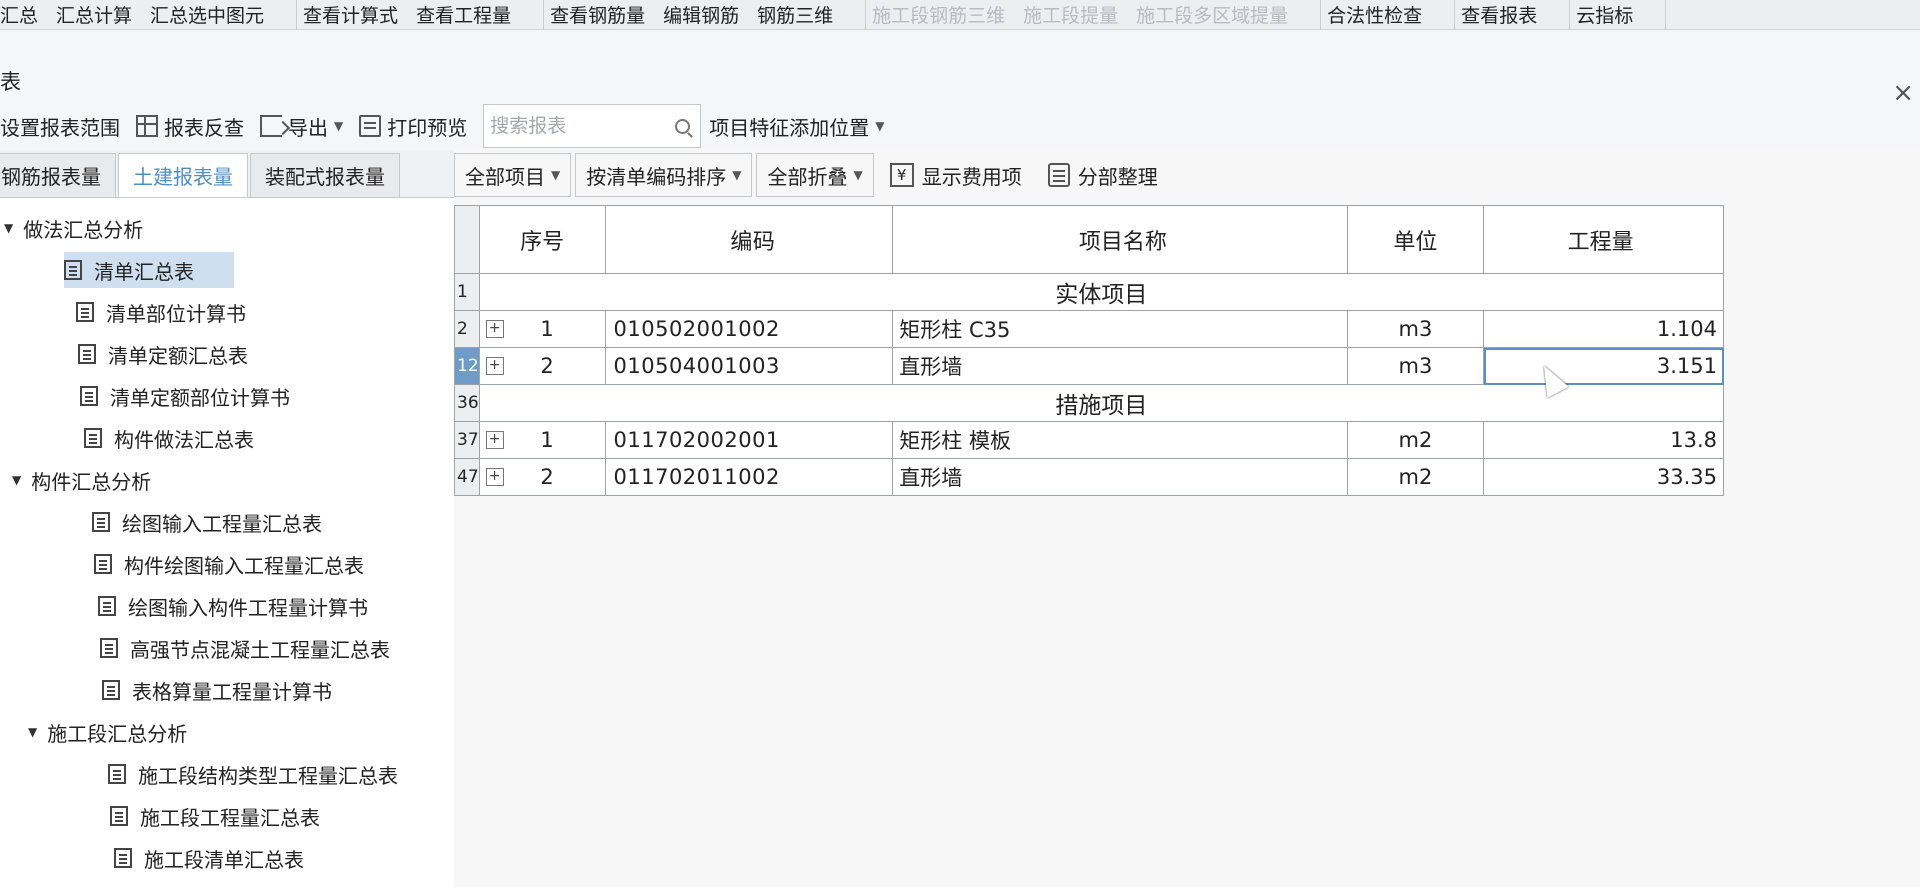 The height and width of the screenshot is (887, 1920). Describe the element at coordinates (338, 126) in the screenshot. I see `chevron-down-icon: ▼` at that location.